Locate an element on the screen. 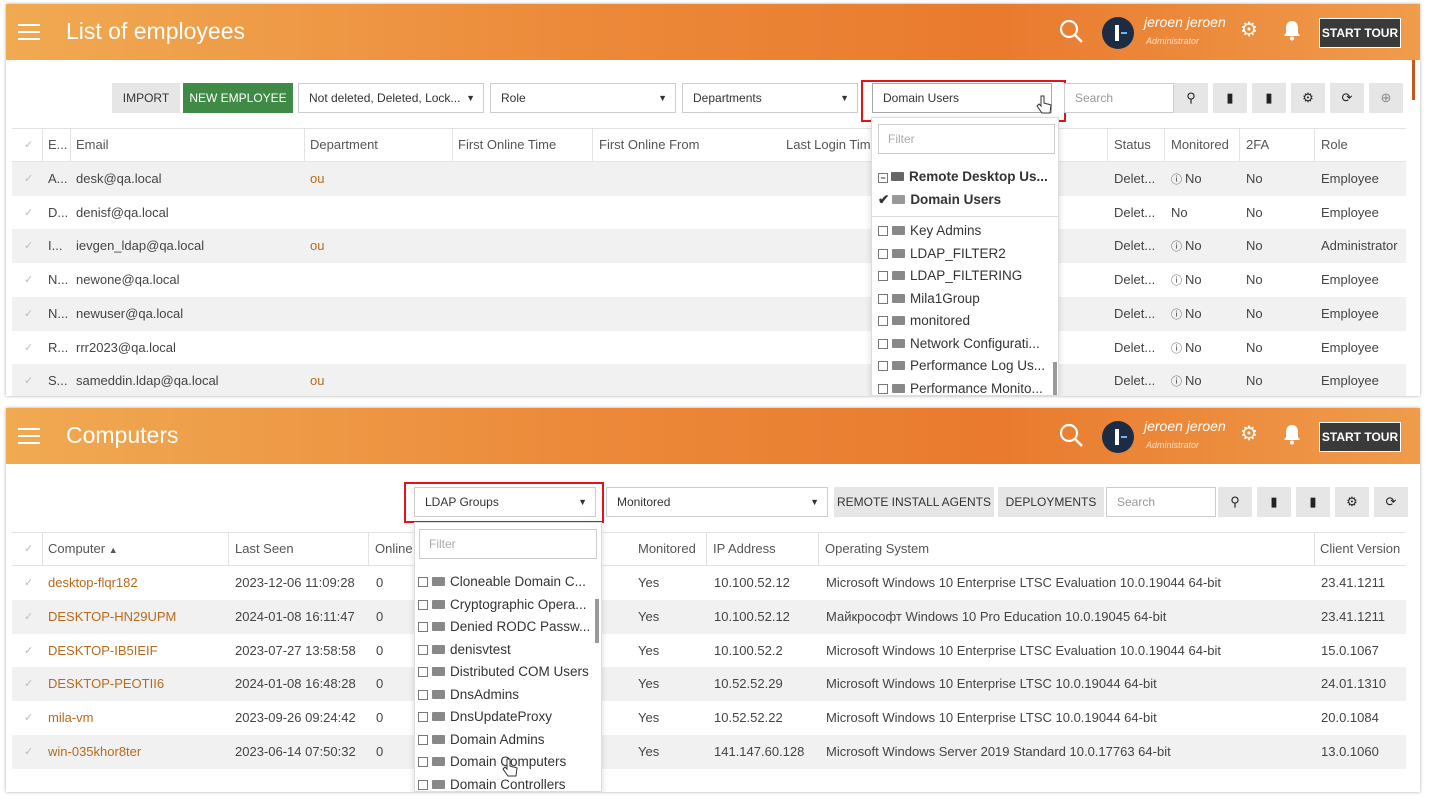 The height and width of the screenshot is (802, 1430). export-pdf-icon: ▮ is located at coordinates (1274, 502).